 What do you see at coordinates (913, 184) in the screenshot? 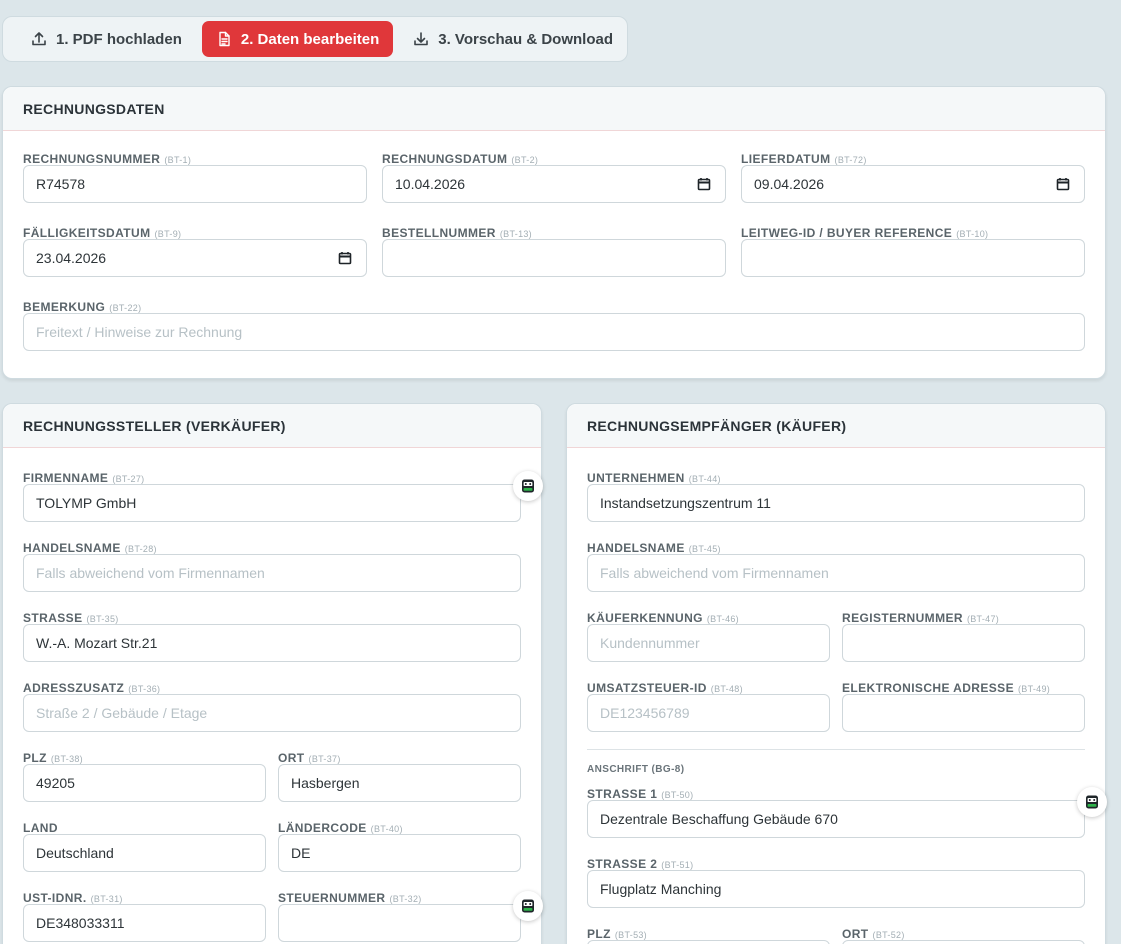
I see `delivery-date-input: 09.04.2026` at bounding box center [913, 184].